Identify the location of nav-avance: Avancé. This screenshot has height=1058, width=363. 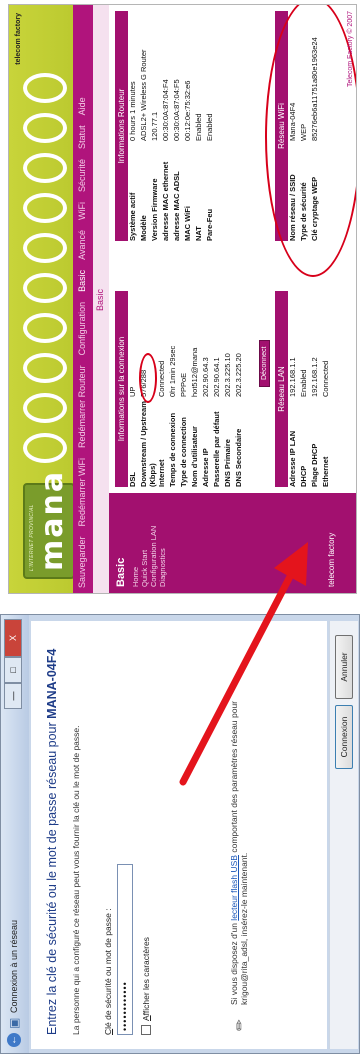
(83, 245).